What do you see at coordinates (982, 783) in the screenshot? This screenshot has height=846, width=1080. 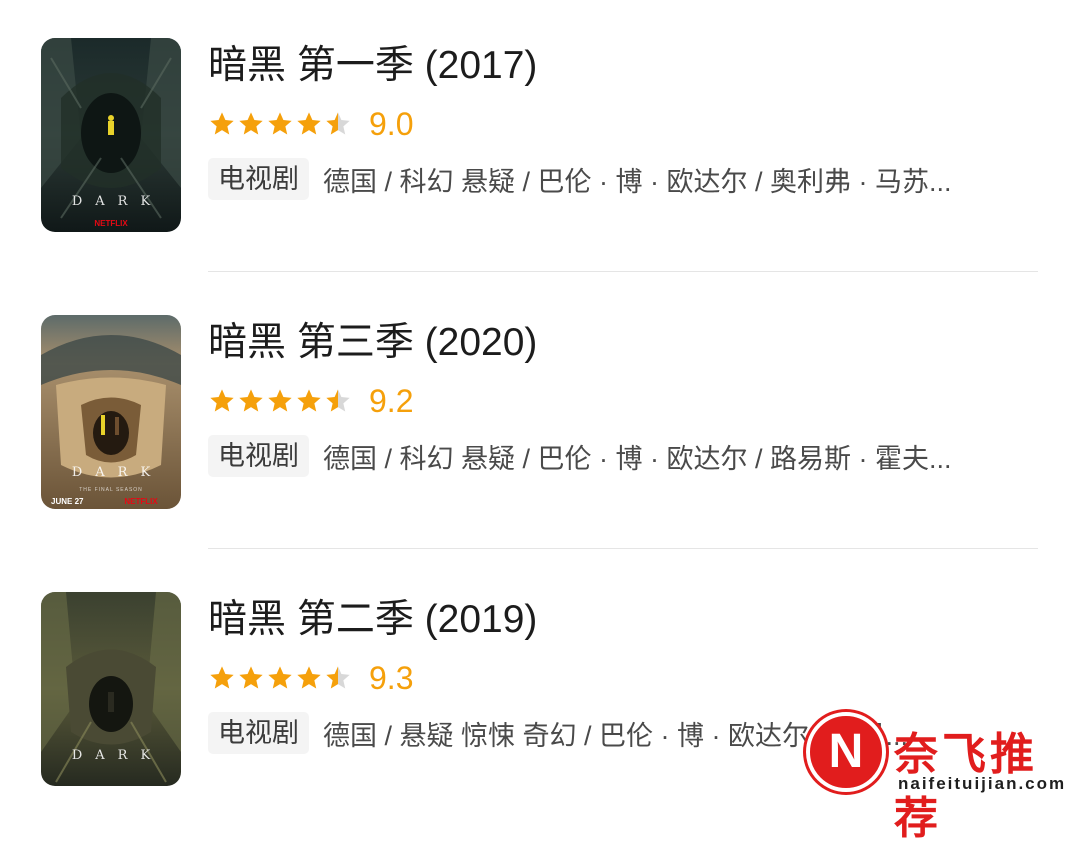 I see `watermark-url: naifeituijian.com` at bounding box center [982, 783].